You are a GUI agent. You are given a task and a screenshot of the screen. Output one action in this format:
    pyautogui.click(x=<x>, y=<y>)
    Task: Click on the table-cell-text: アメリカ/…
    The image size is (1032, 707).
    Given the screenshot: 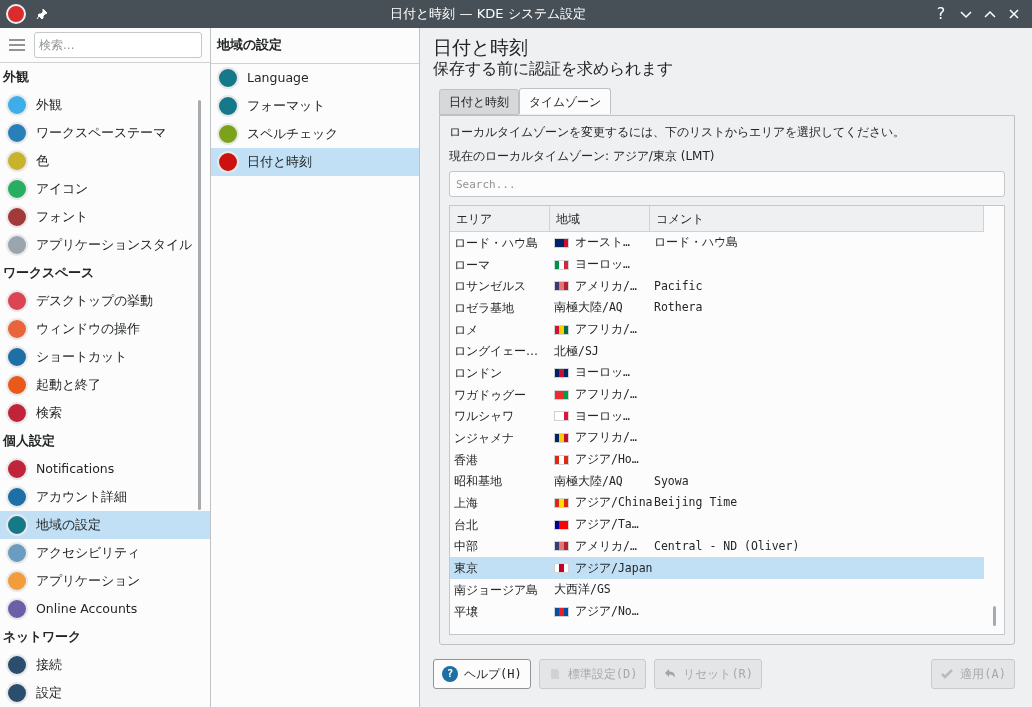 What is the action you would take?
    pyautogui.click(x=606, y=546)
    